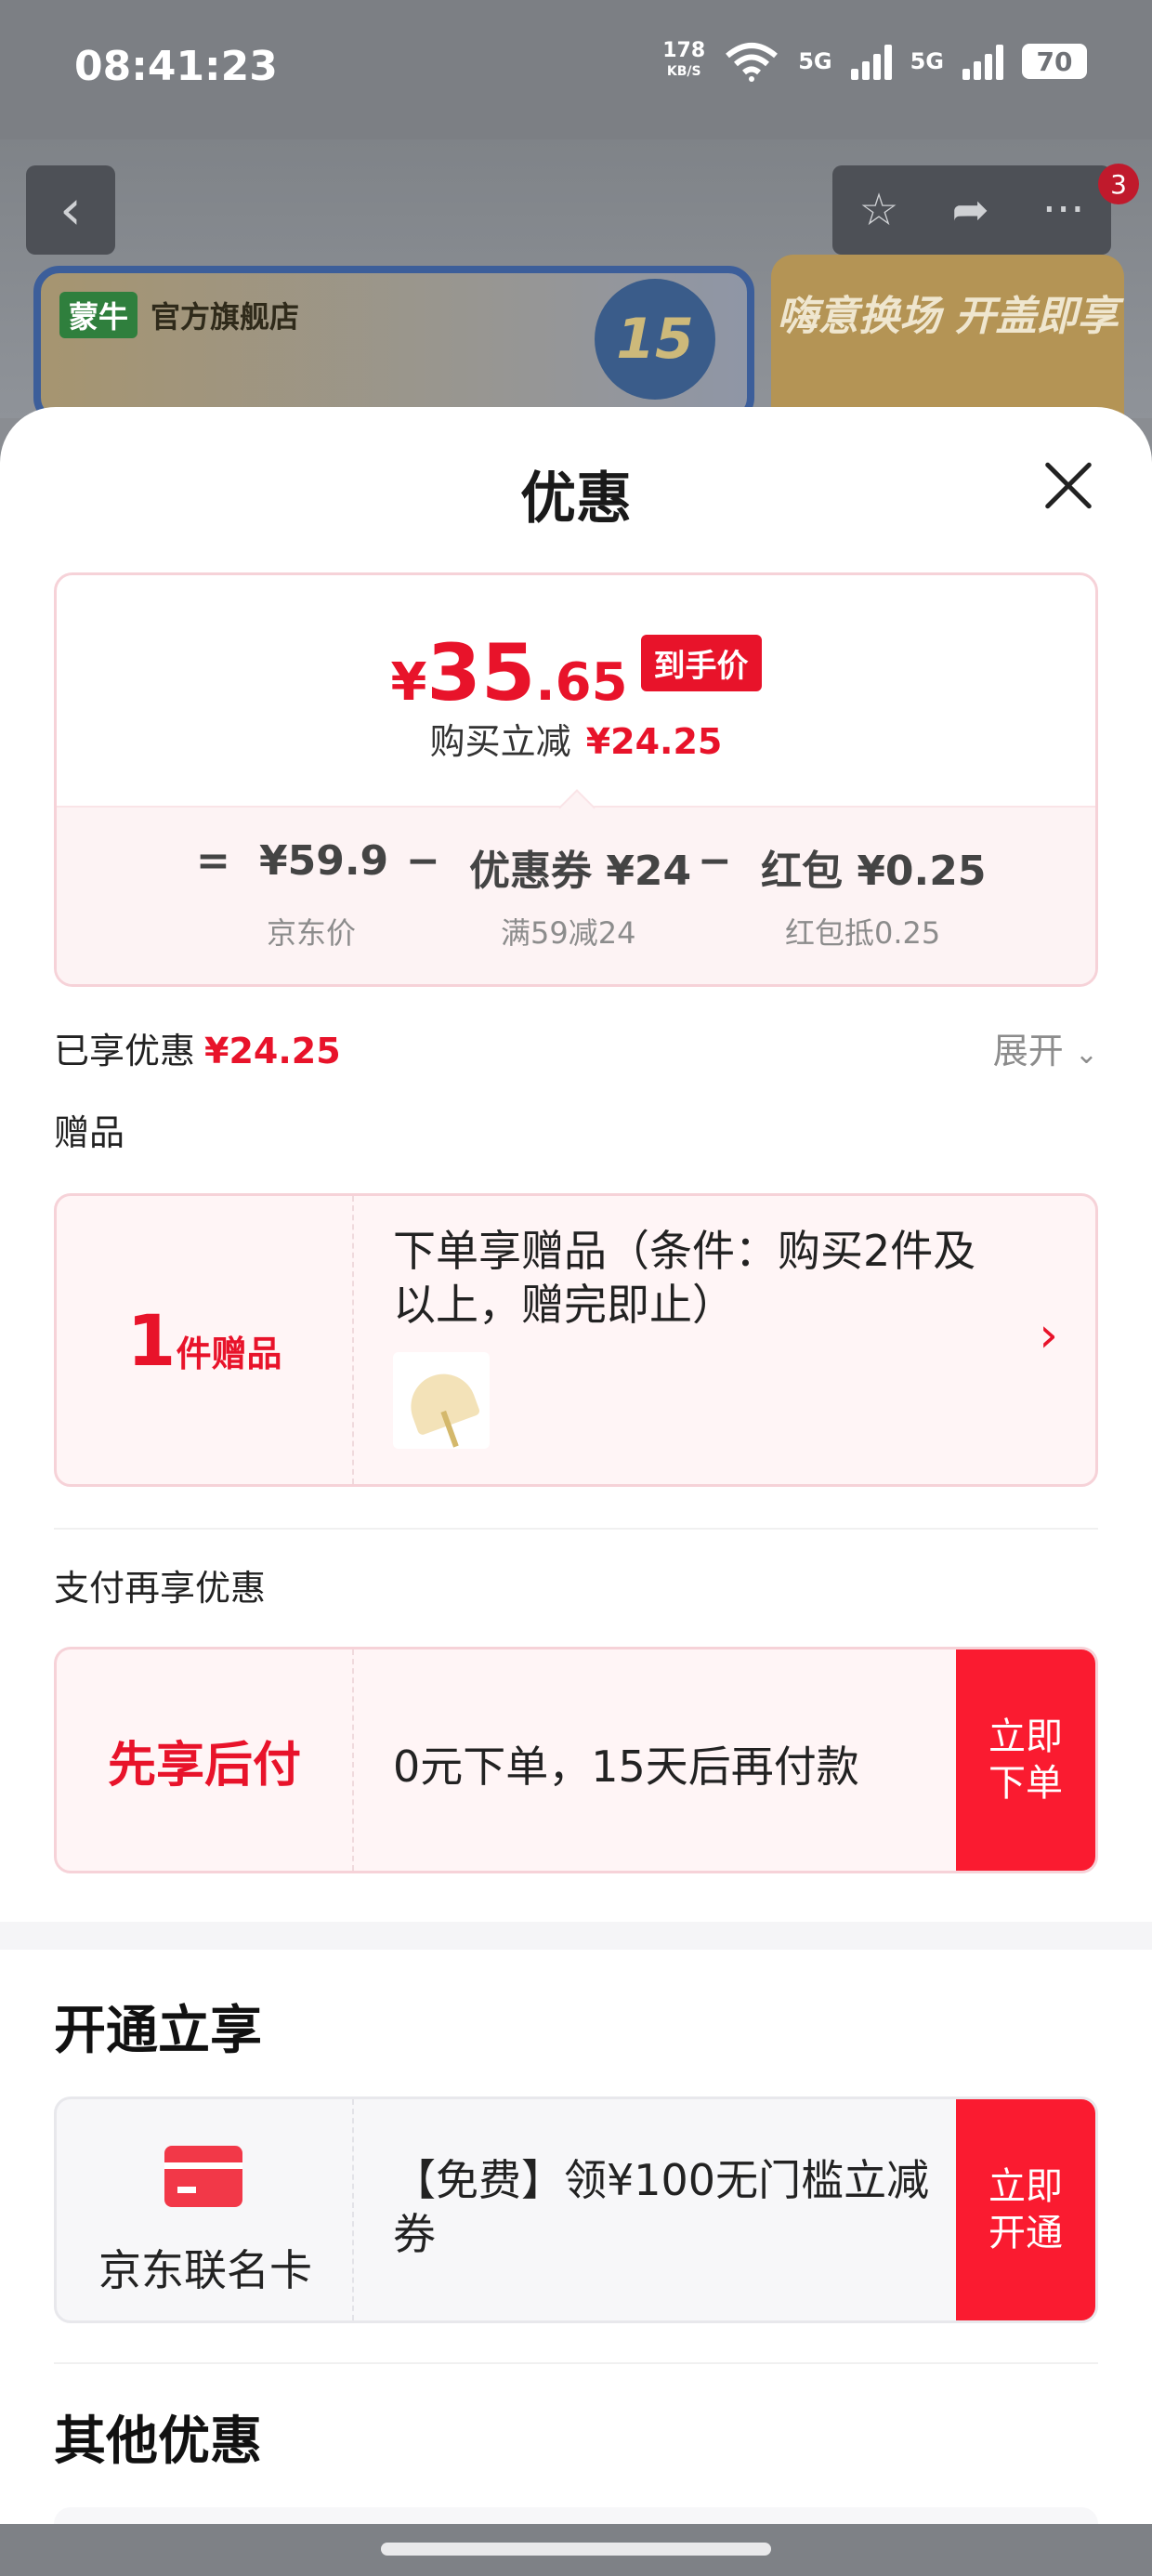 The height and width of the screenshot is (2576, 1152). Describe the element at coordinates (1048, 1335) in the screenshot. I see `chevron-right-icon: ›` at that location.